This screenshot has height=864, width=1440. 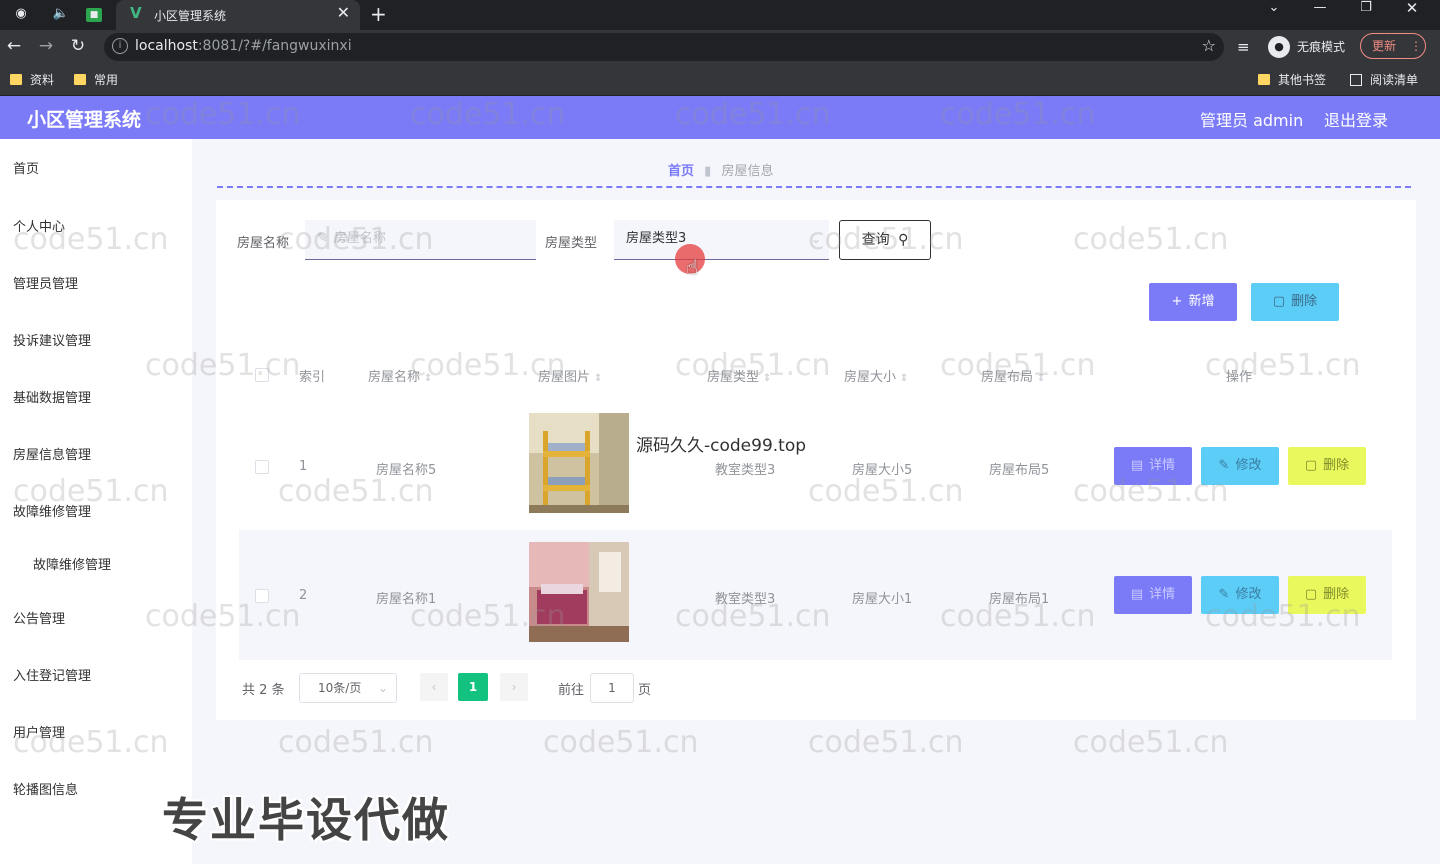 I want to click on column-header-size: 房屋大小 ⇕, so click(x=876, y=375).